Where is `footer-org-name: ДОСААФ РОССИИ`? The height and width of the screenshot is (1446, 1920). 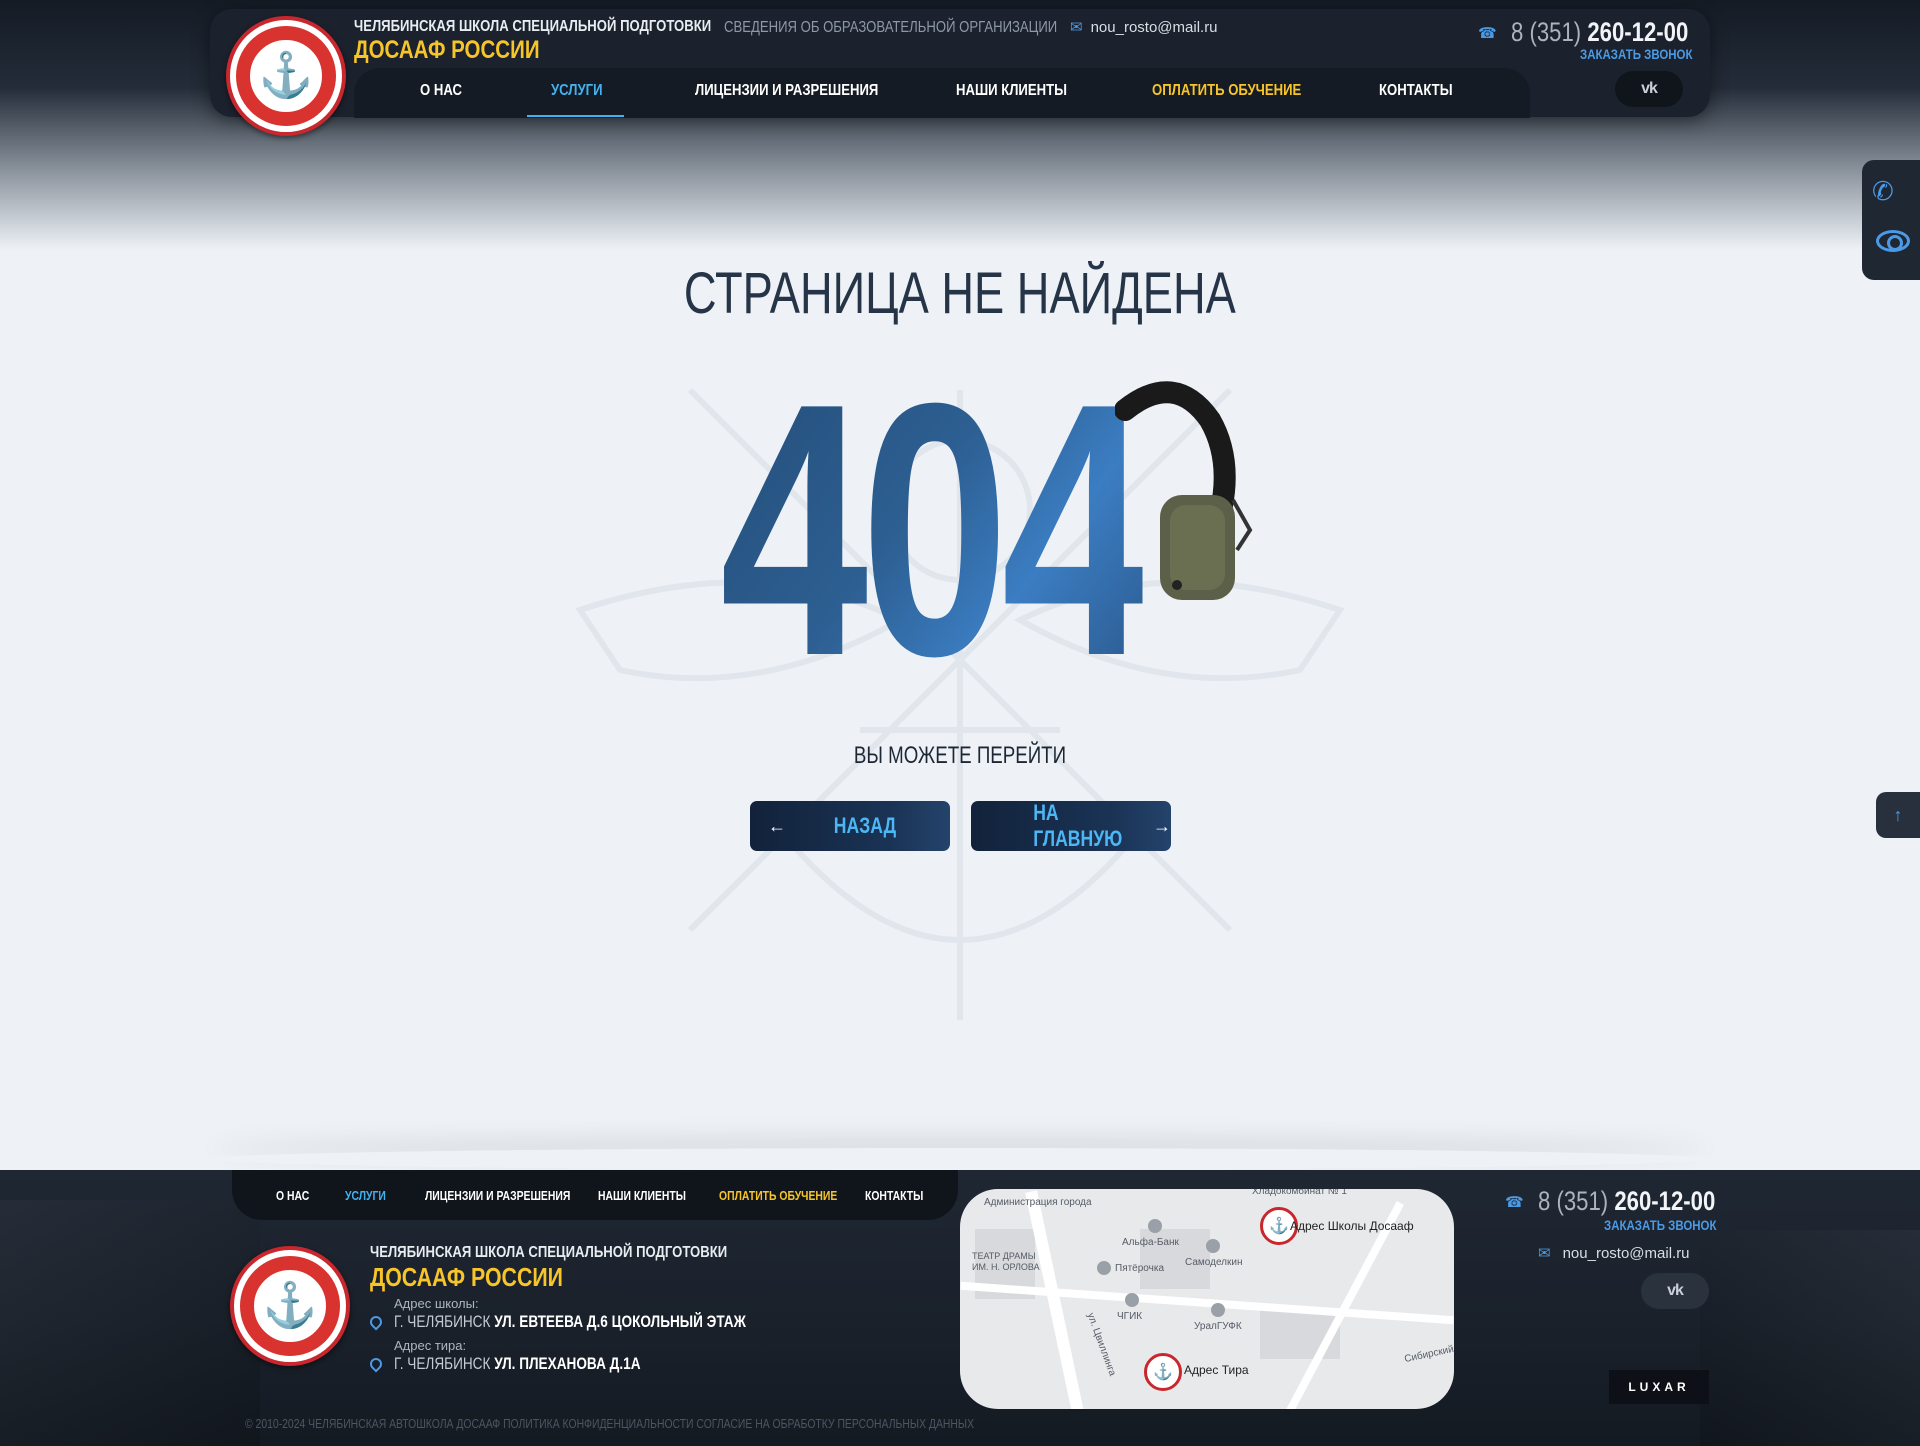
footer-org-name: ДОСААФ РОССИИ is located at coordinates (466, 1277).